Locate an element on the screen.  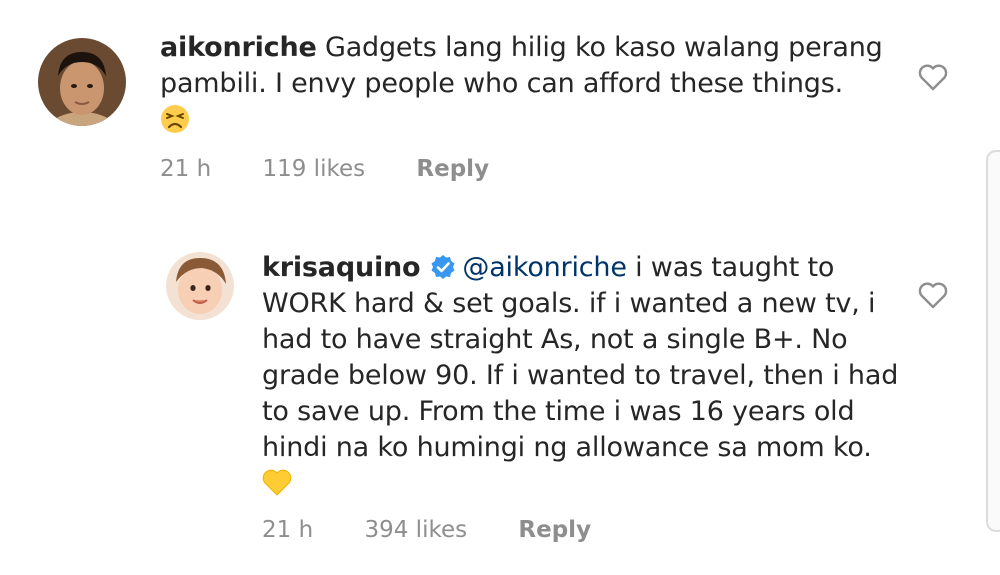
persevering-face-emoji-icon is located at coordinates (175, 119).